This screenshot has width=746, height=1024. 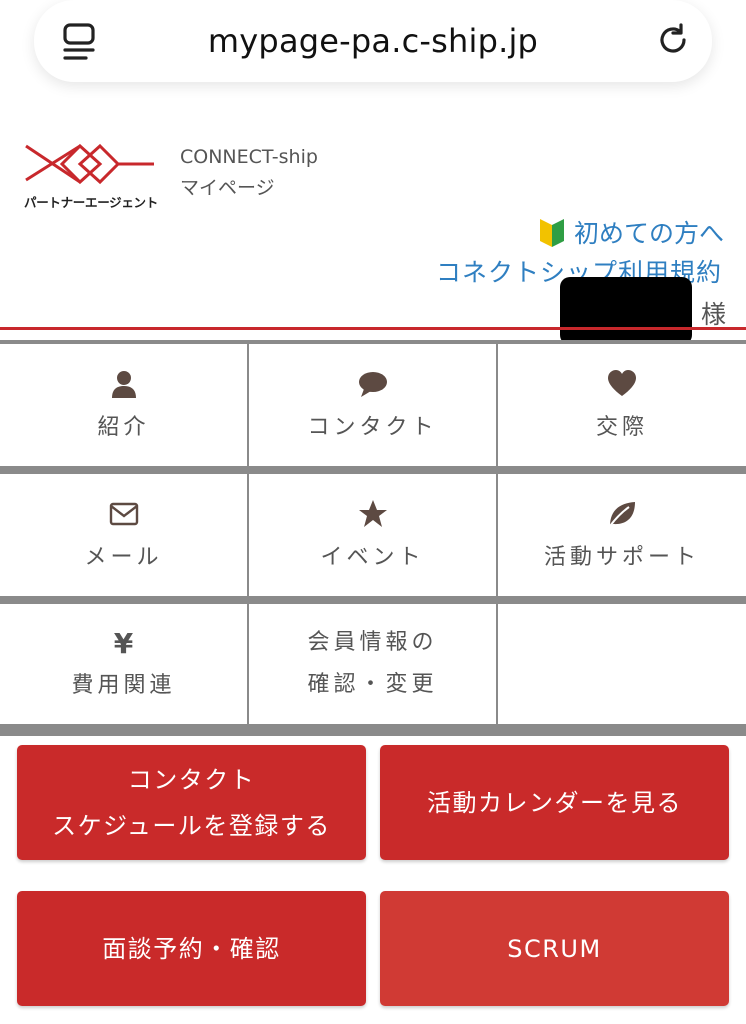 What do you see at coordinates (91, 202) in the screenshot?
I see `logo-text: パートナーエージェント` at bounding box center [91, 202].